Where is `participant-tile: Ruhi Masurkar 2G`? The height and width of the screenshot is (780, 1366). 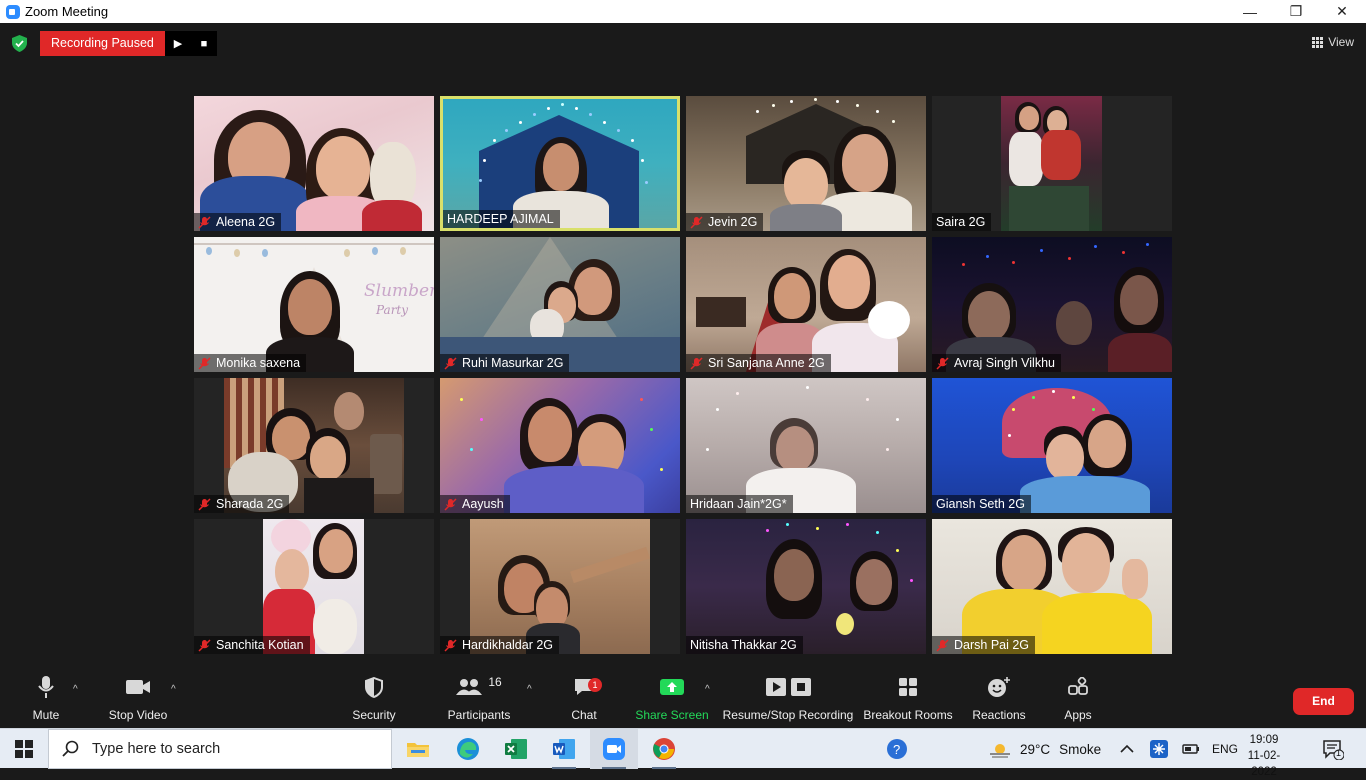
participant-tile: Ruhi Masurkar 2G is located at coordinates (560, 304).